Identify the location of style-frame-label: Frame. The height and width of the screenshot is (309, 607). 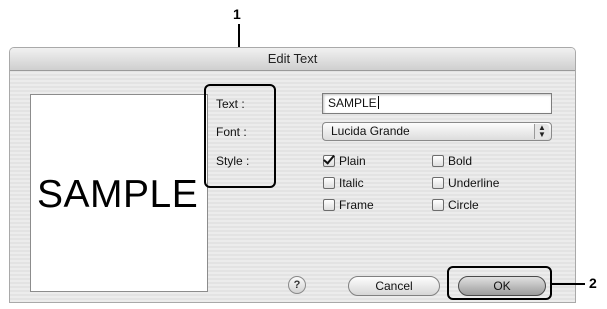
(356, 205).